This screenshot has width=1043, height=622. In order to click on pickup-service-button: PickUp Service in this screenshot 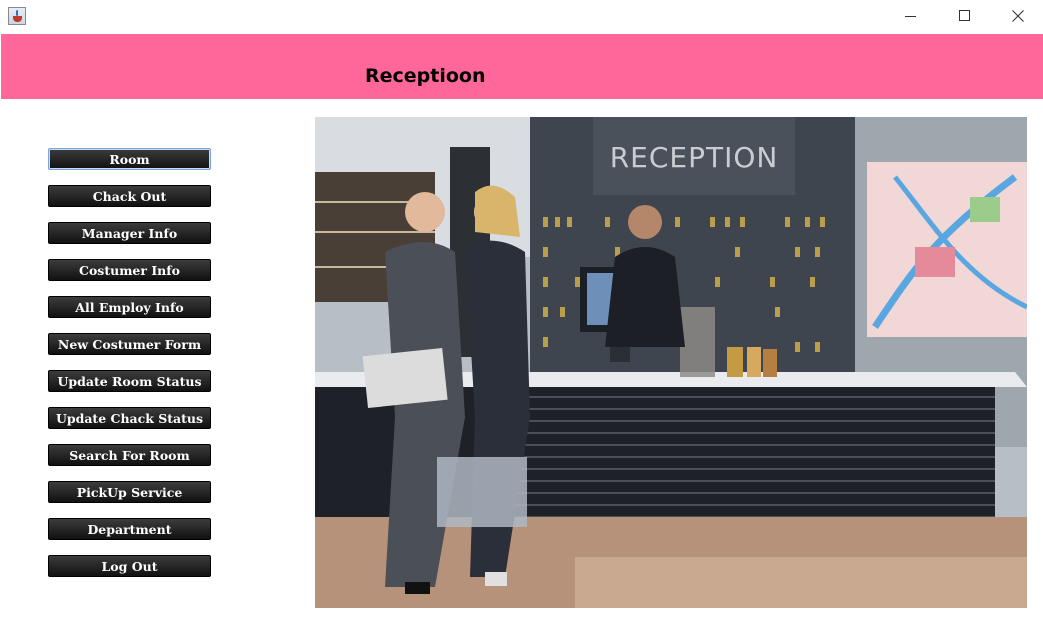, I will do `click(129, 492)`.